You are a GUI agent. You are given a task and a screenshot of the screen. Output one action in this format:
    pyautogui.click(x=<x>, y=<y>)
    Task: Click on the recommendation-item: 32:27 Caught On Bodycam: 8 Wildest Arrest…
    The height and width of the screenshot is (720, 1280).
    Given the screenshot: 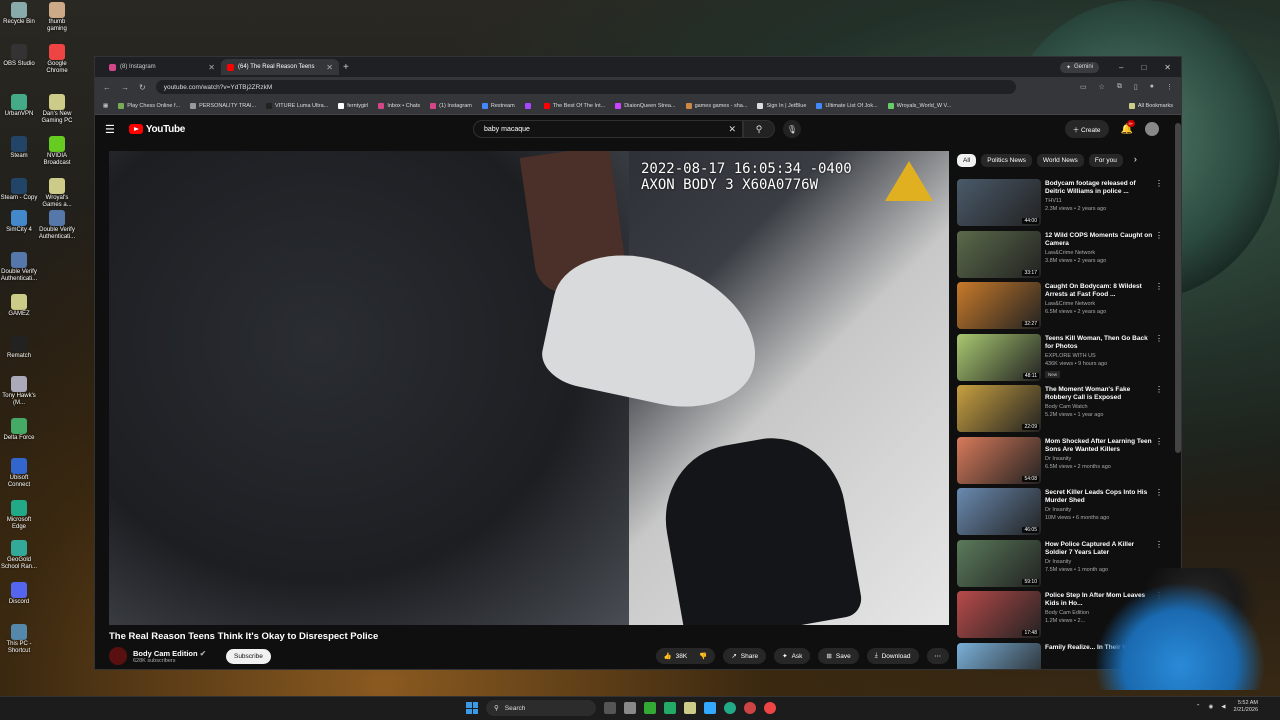 What is the action you would take?
    pyautogui.click(x=1062, y=308)
    